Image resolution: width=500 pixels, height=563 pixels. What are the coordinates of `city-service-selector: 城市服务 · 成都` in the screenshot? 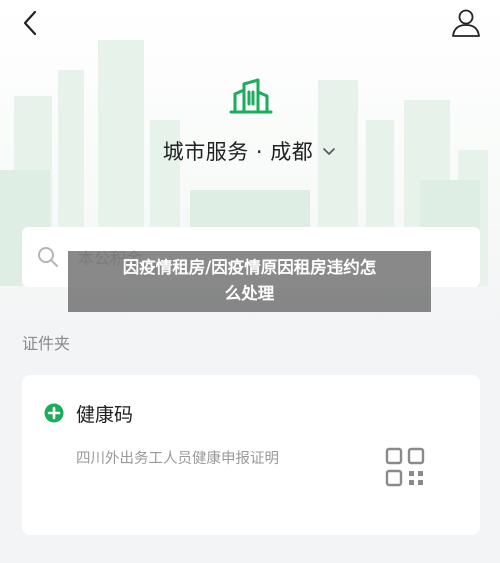 It's located at (250, 151).